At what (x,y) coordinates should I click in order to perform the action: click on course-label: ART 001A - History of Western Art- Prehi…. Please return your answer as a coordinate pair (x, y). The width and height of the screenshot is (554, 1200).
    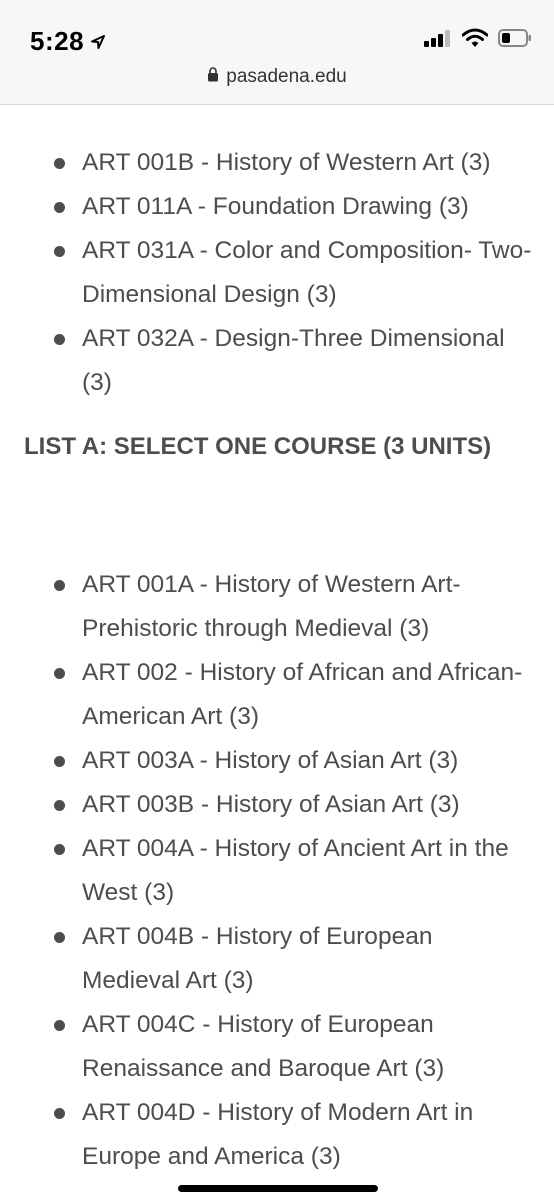
    Looking at the image, I should click on (271, 606).